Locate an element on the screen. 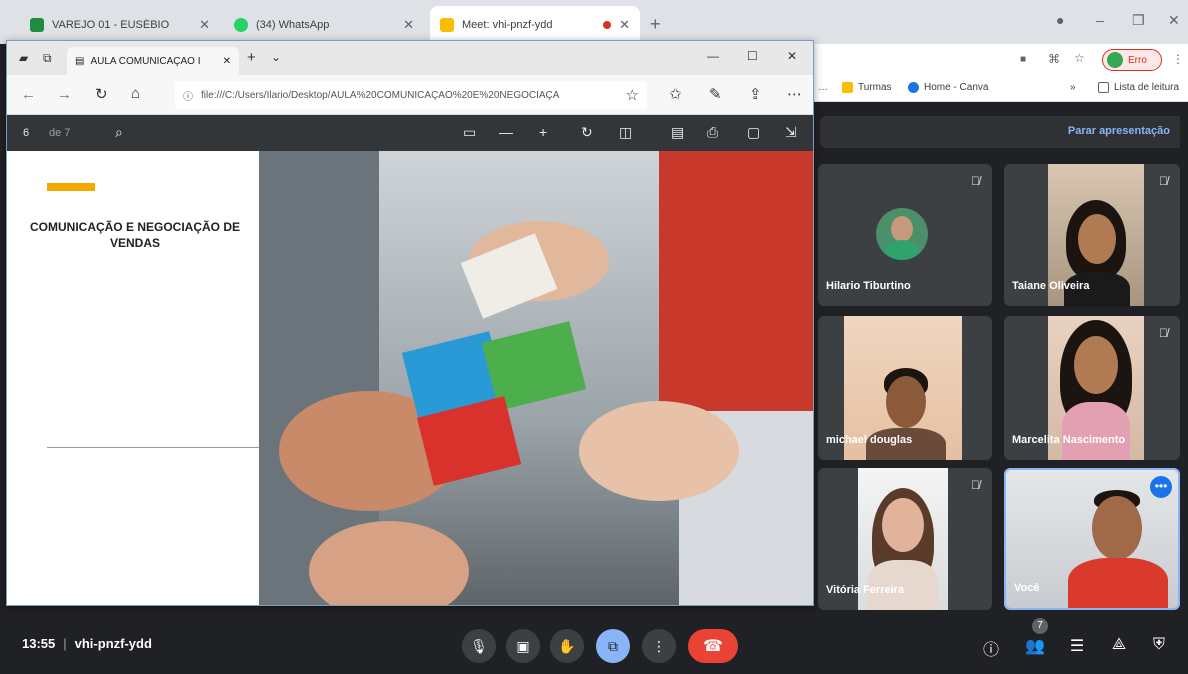 The image size is (1188, 674). more-bookmarks-button: » is located at coordinates (1073, 87).